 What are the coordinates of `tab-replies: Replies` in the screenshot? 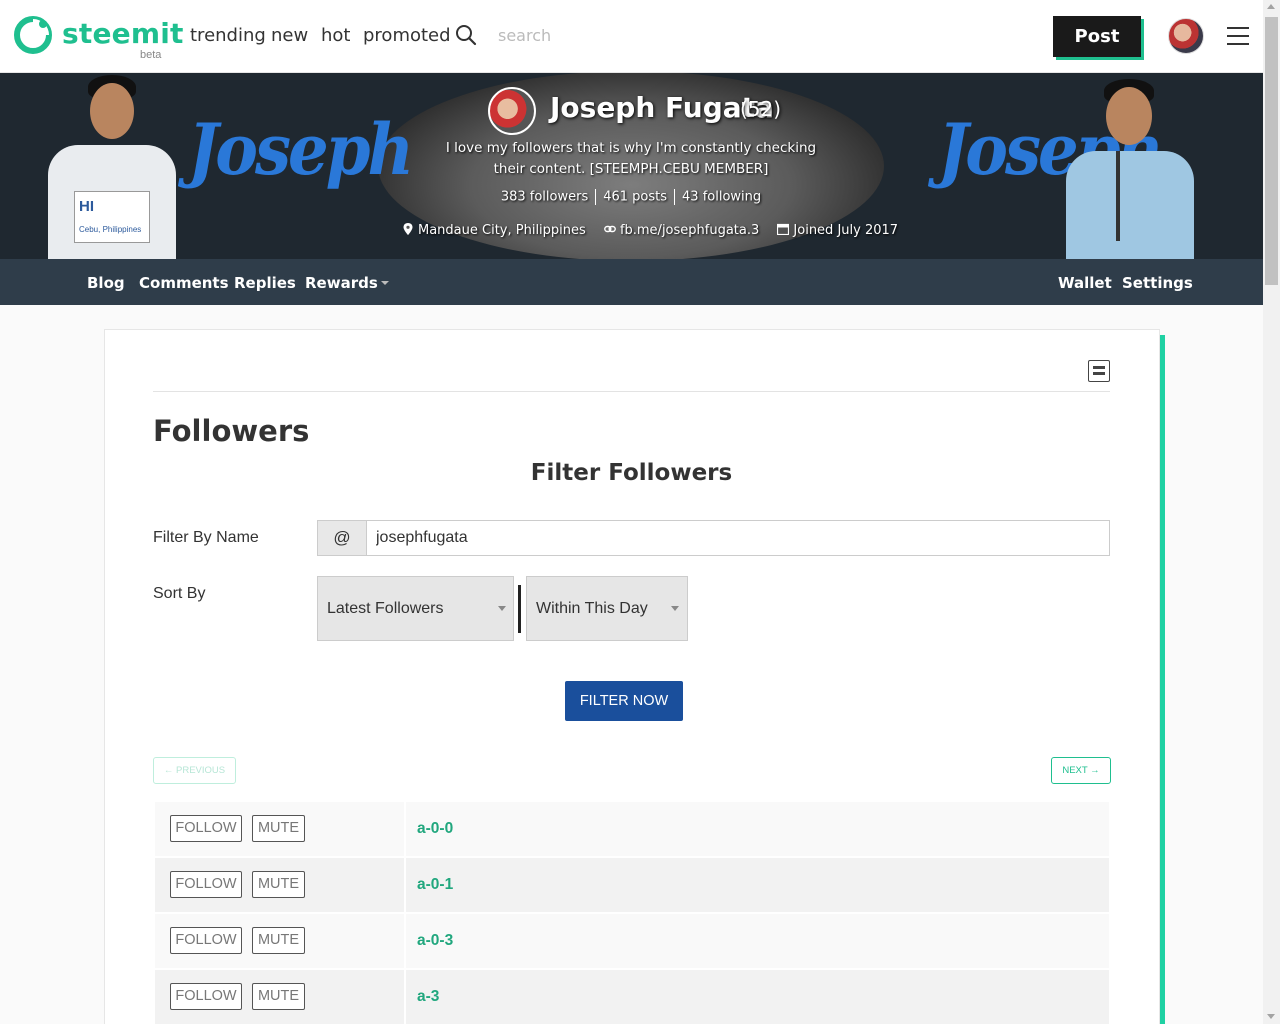 It's located at (265, 283).